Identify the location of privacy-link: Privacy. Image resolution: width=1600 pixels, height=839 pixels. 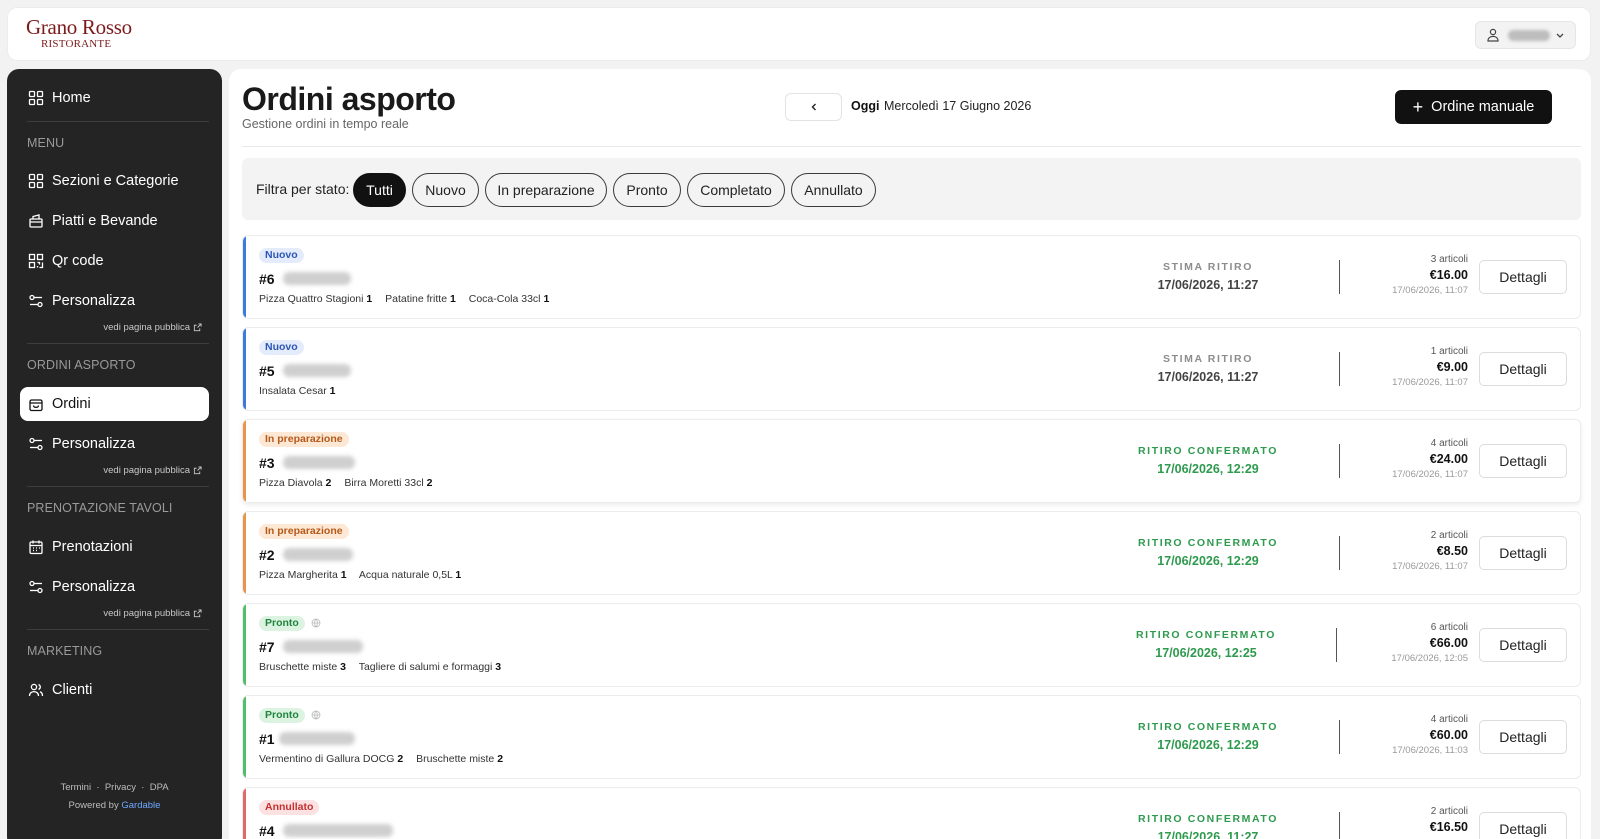
(120, 787).